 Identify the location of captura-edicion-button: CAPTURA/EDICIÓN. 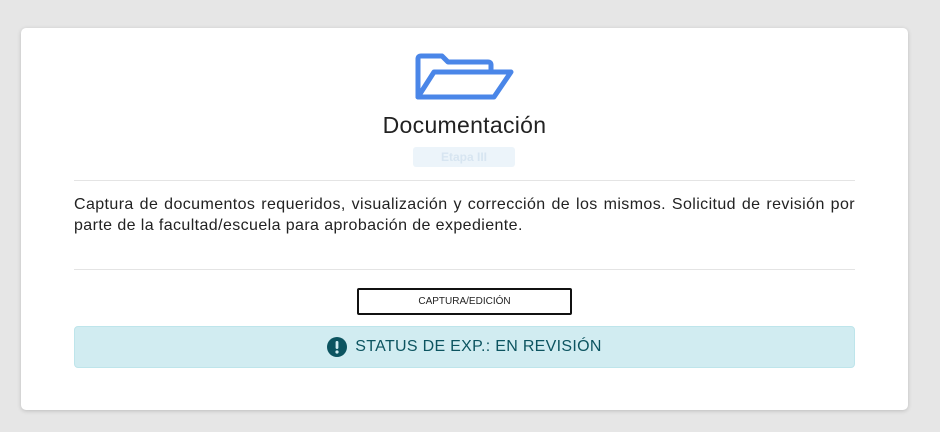
(464, 301).